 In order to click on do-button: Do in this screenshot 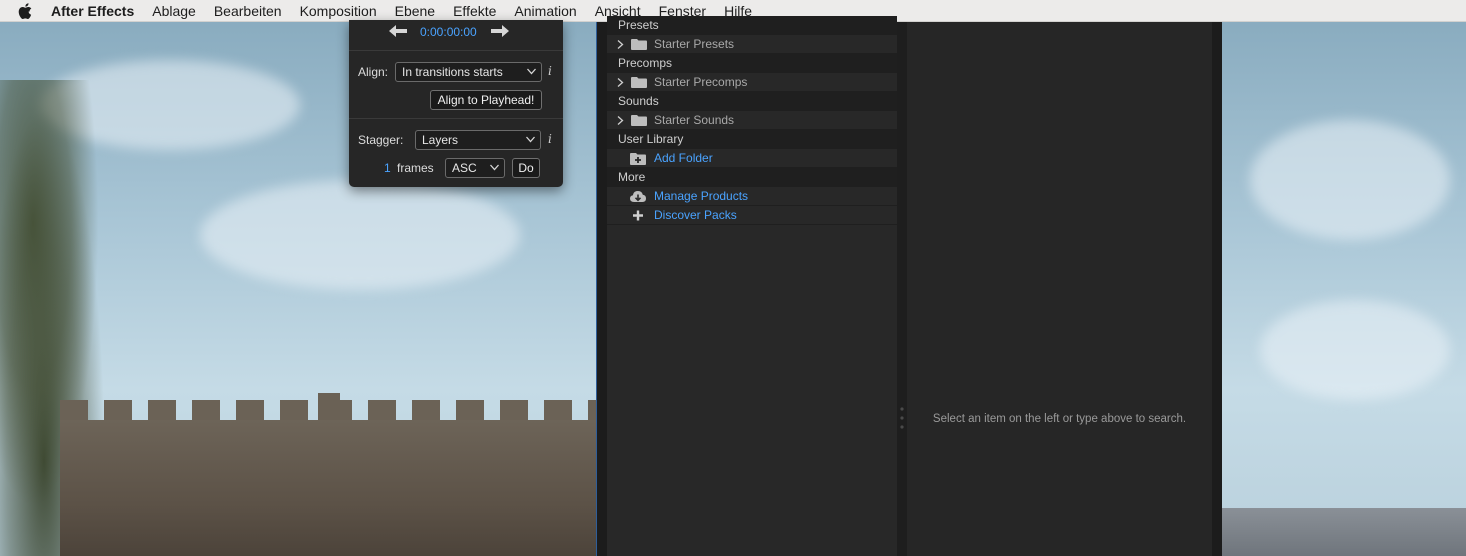, I will do `click(526, 168)`.